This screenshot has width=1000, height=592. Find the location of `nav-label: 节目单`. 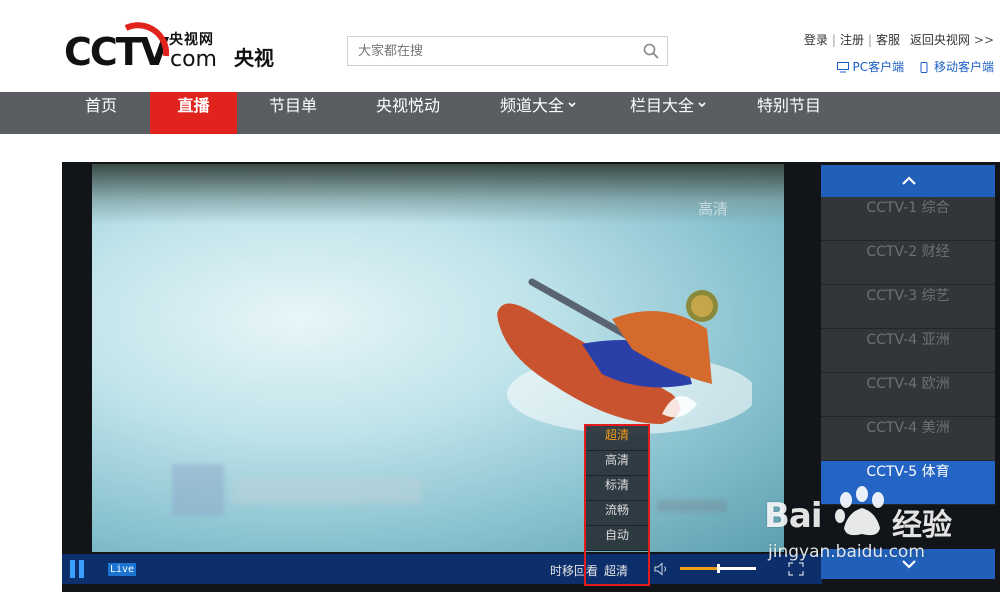

nav-label: 节目单 is located at coordinates (292, 105).